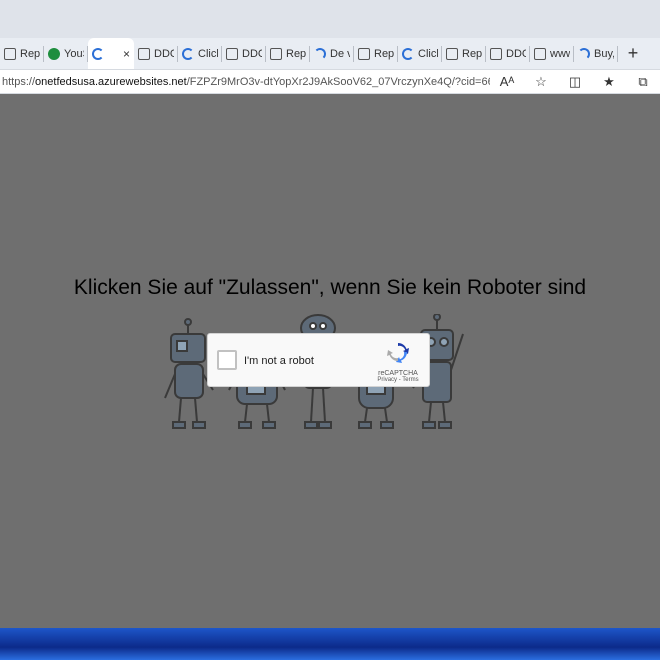 This screenshot has height=660, width=660. What do you see at coordinates (633, 53) in the screenshot?
I see `new-tab-button: +` at bounding box center [633, 53].